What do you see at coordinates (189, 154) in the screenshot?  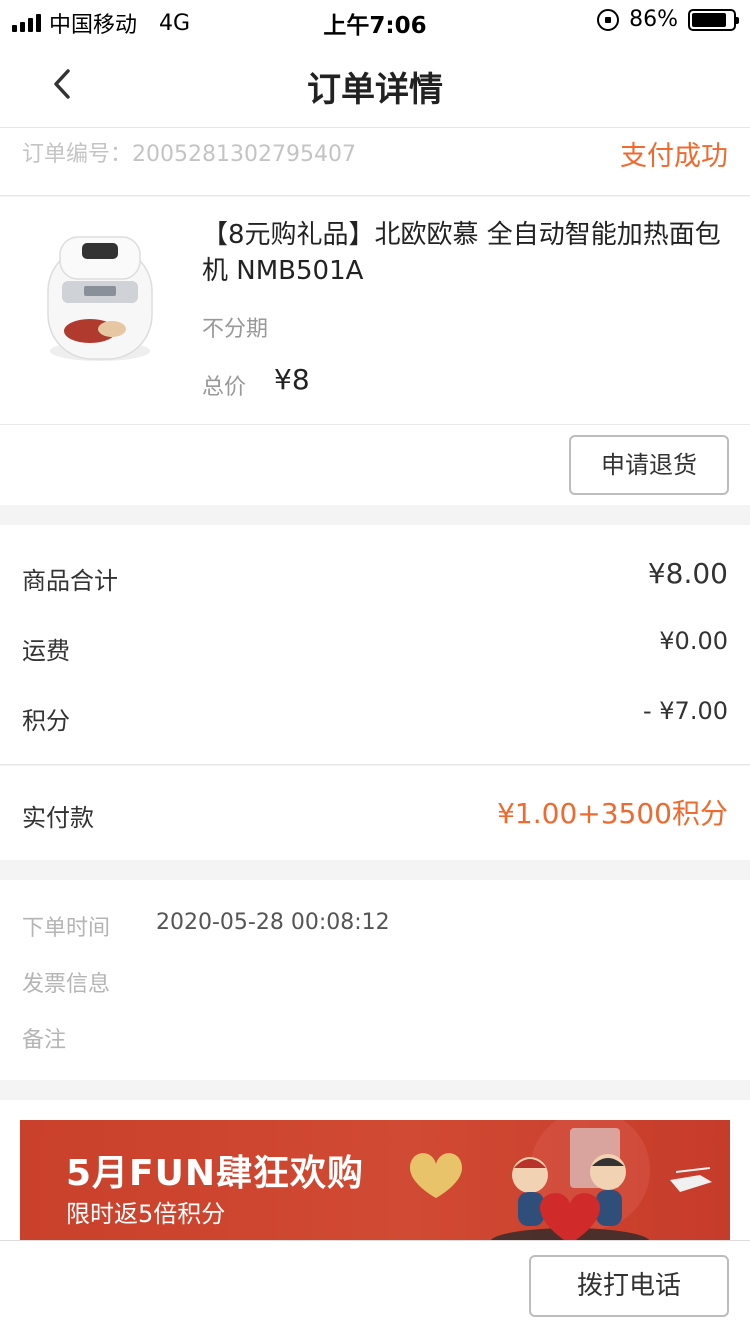 I see `order-number: 订单编号：2005281302795407` at bounding box center [189, 154].